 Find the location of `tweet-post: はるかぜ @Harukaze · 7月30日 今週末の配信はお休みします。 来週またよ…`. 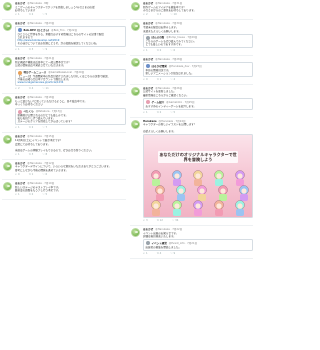

tweet-post: はるかぜ @Harukaze · 7月30日 今週末の配信はお休みします。 来週またよ… is located at coordinates (191, 37).